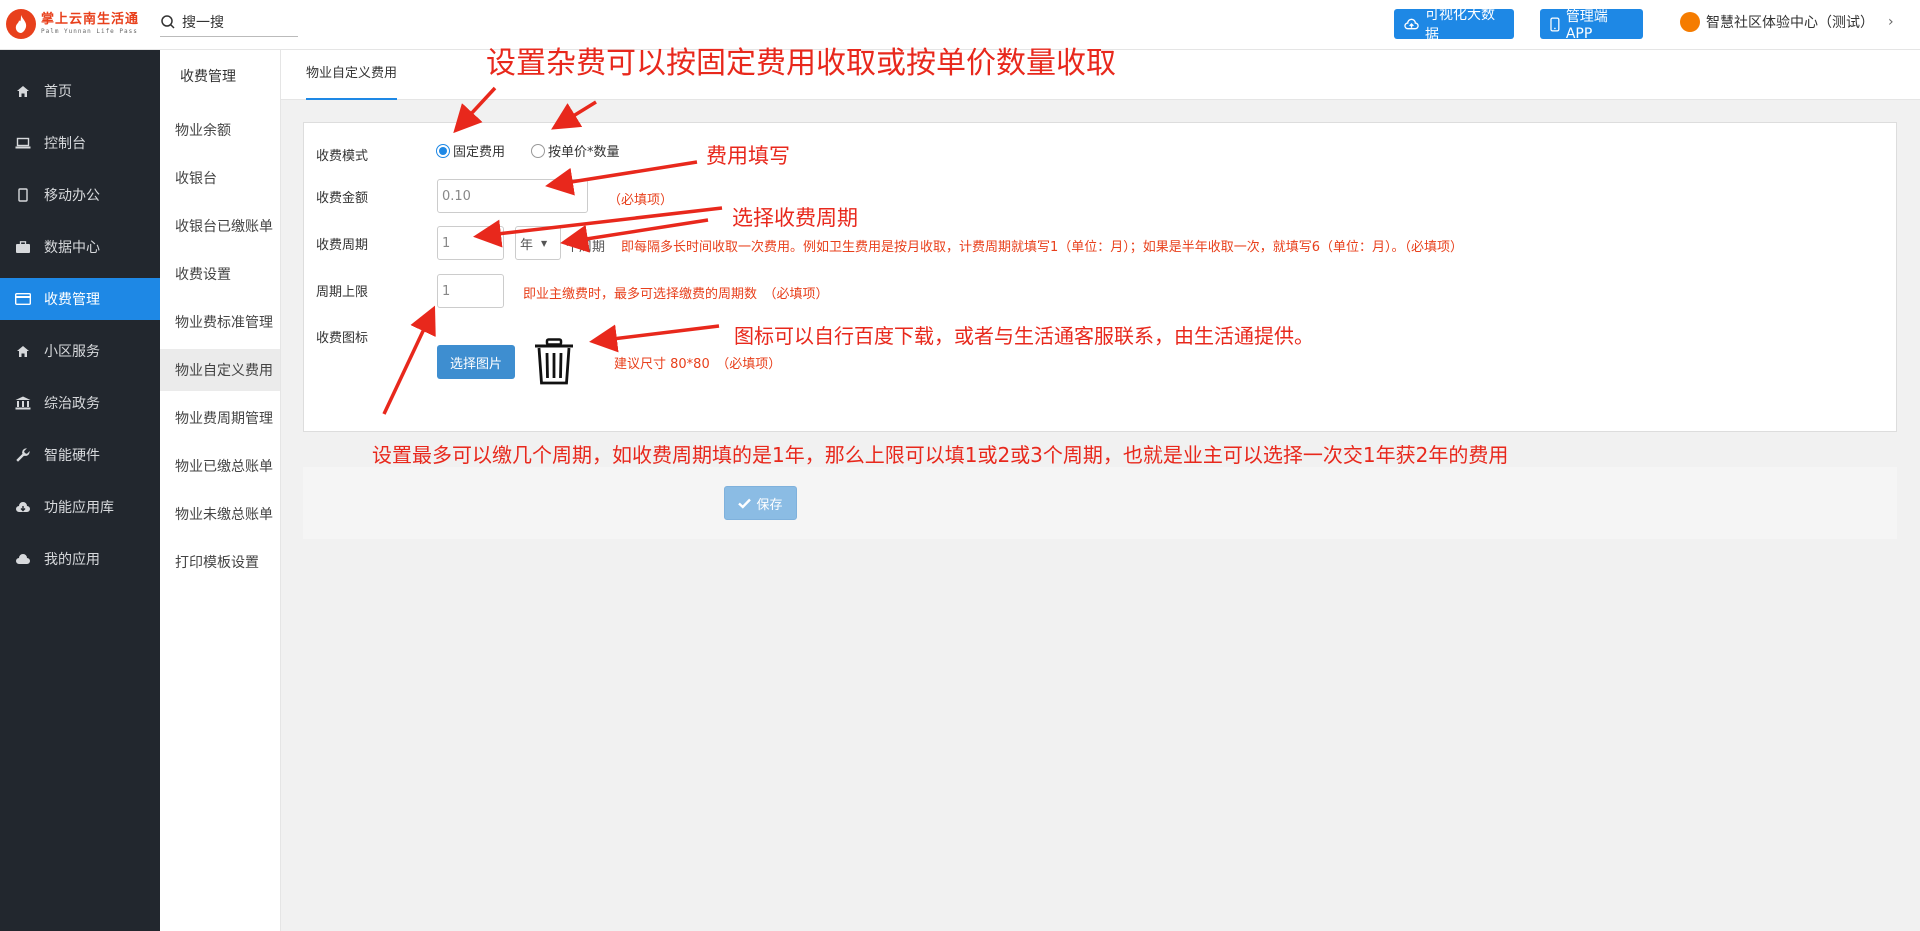 This screenshot has height=931, width=1920. I want to click on logo-subtitle: Palm Yunnan Life Pass, so click(89, 31).